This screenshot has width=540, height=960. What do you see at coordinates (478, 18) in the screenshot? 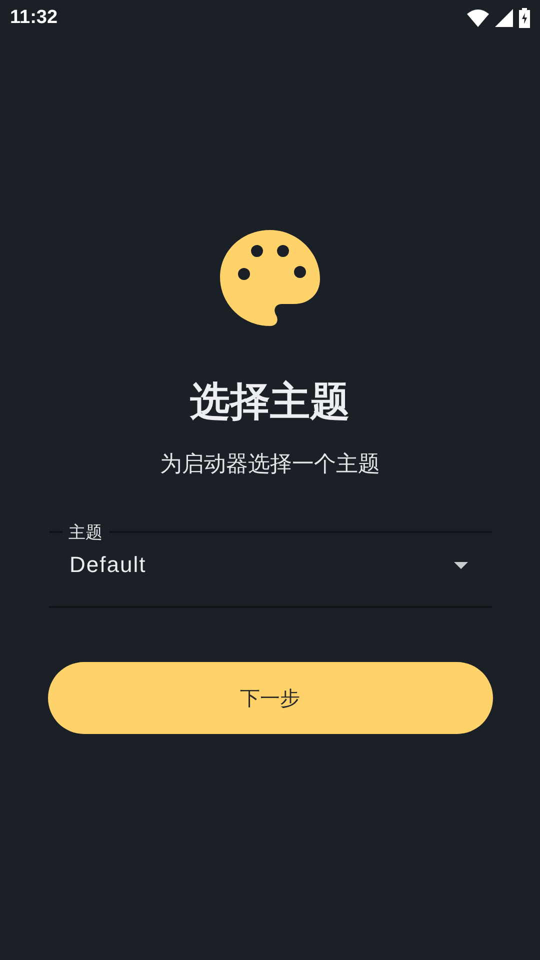
I see `wifi-icon` at bounding box center [478, 18].